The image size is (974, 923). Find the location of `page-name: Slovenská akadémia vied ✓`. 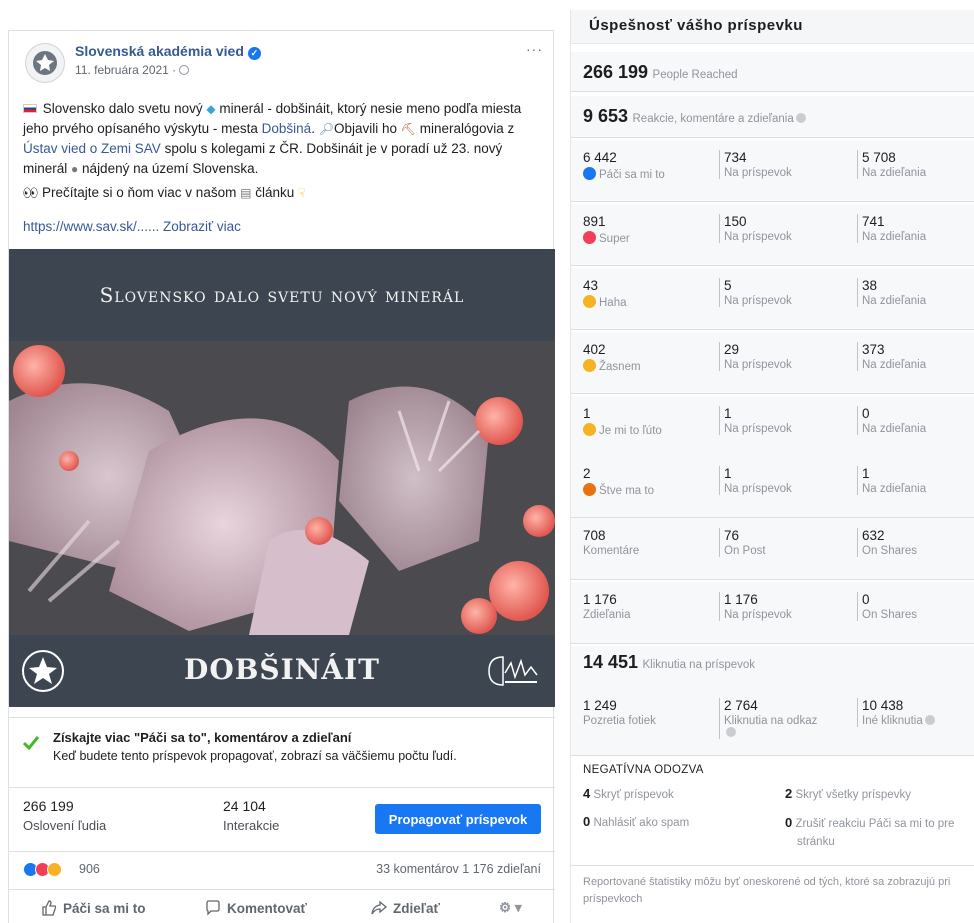

page-name: Slovenská akadémia vied ✓ is located at coordinates (168, 51).